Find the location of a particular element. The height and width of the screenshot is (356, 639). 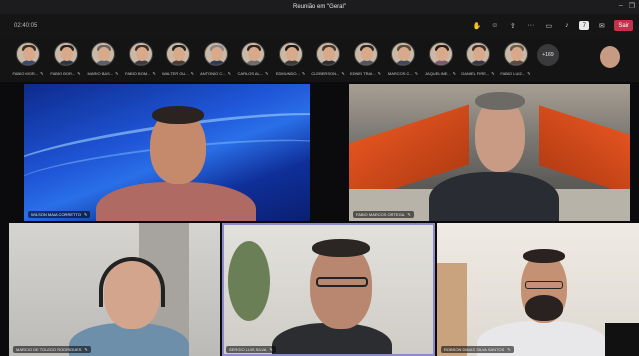

leave-button: Sair is located at coordinates (623, 25).